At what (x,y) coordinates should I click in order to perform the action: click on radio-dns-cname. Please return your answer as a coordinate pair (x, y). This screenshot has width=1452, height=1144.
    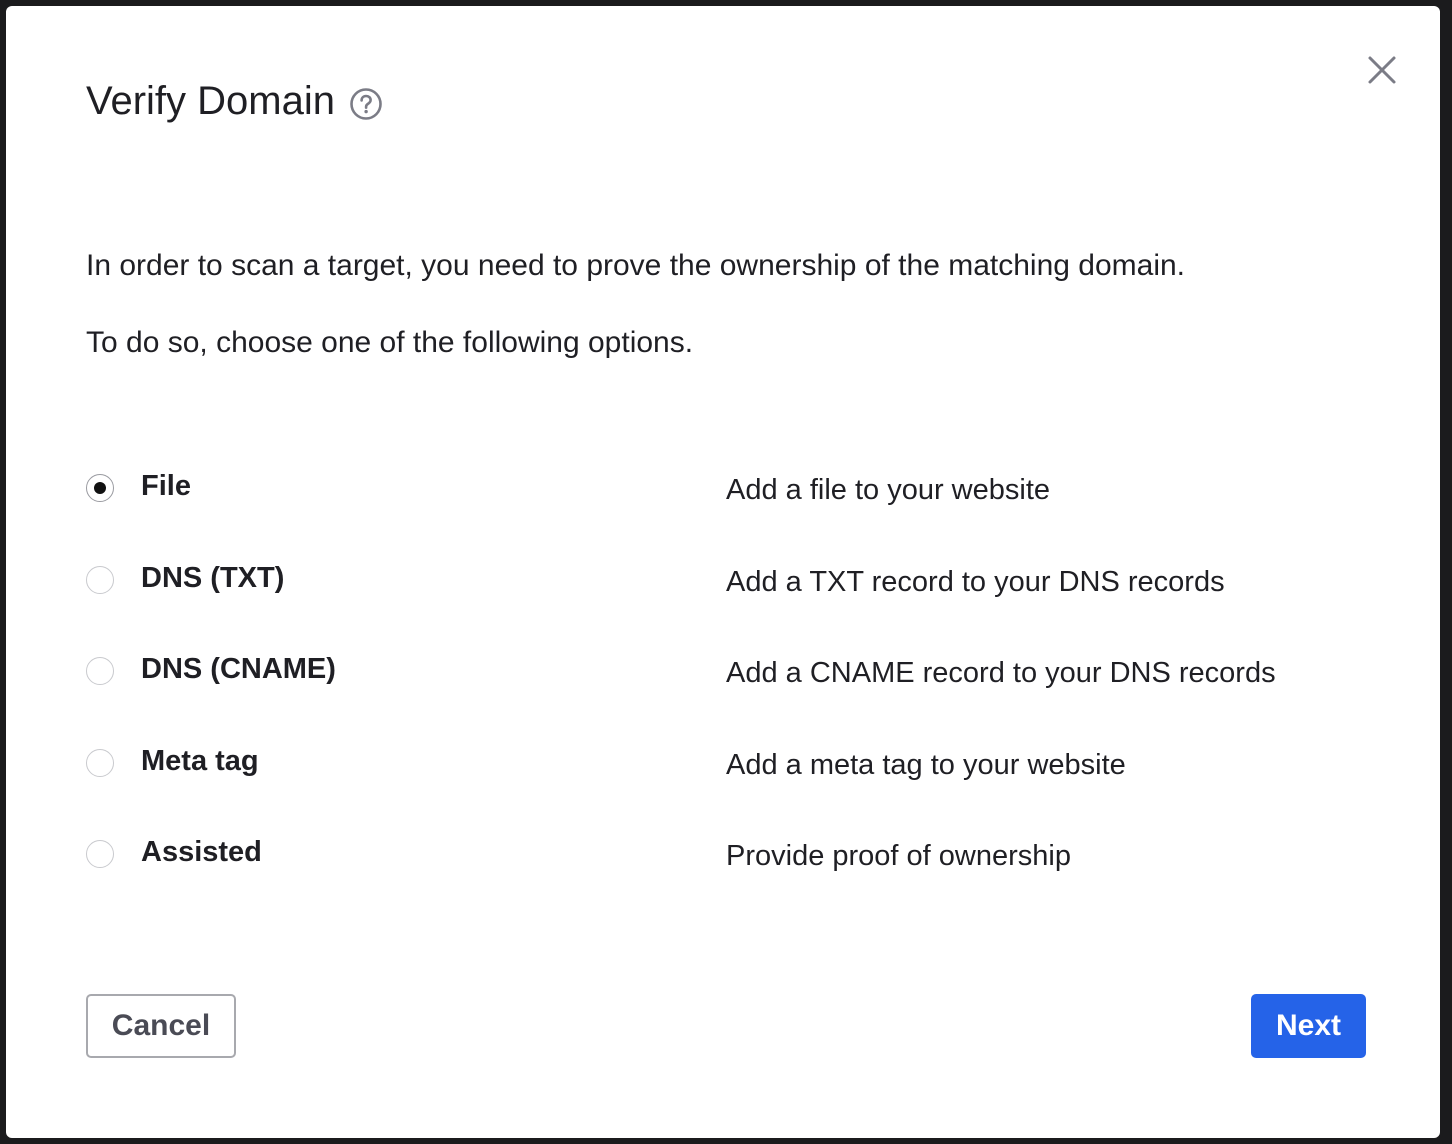
    Looking at the image, I should click on (100, 671).